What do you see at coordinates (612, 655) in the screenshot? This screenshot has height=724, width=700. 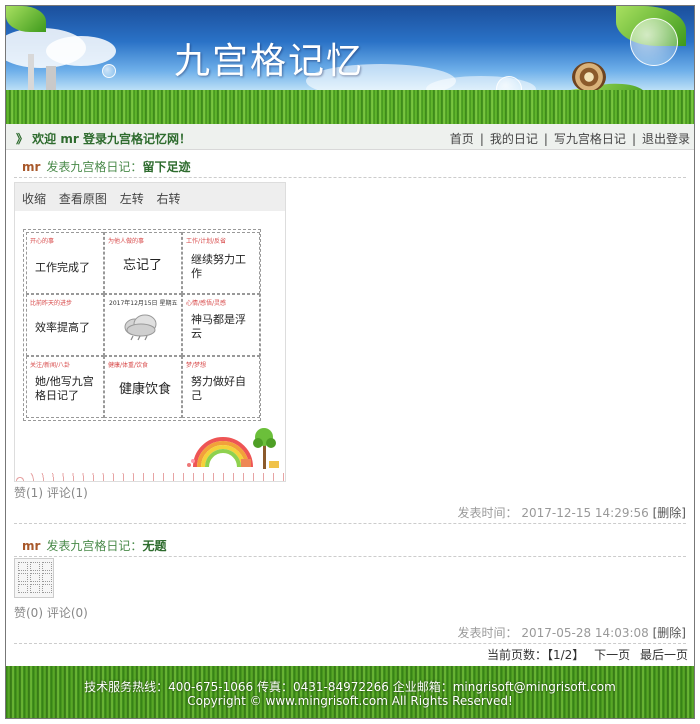 I see `next-page-link: 下一页` at bounding box center [612, 655].